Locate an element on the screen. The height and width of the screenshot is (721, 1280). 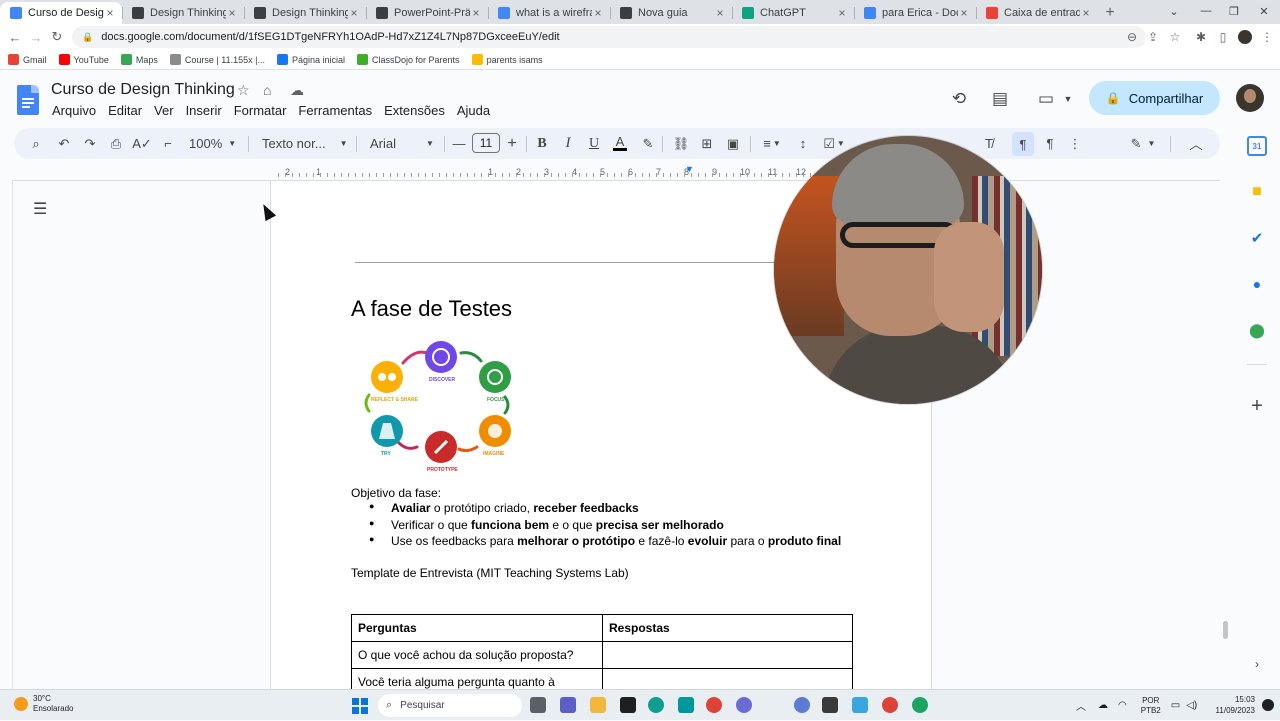
extensions-icon: ✱ is located at coordinates (1201, 37).